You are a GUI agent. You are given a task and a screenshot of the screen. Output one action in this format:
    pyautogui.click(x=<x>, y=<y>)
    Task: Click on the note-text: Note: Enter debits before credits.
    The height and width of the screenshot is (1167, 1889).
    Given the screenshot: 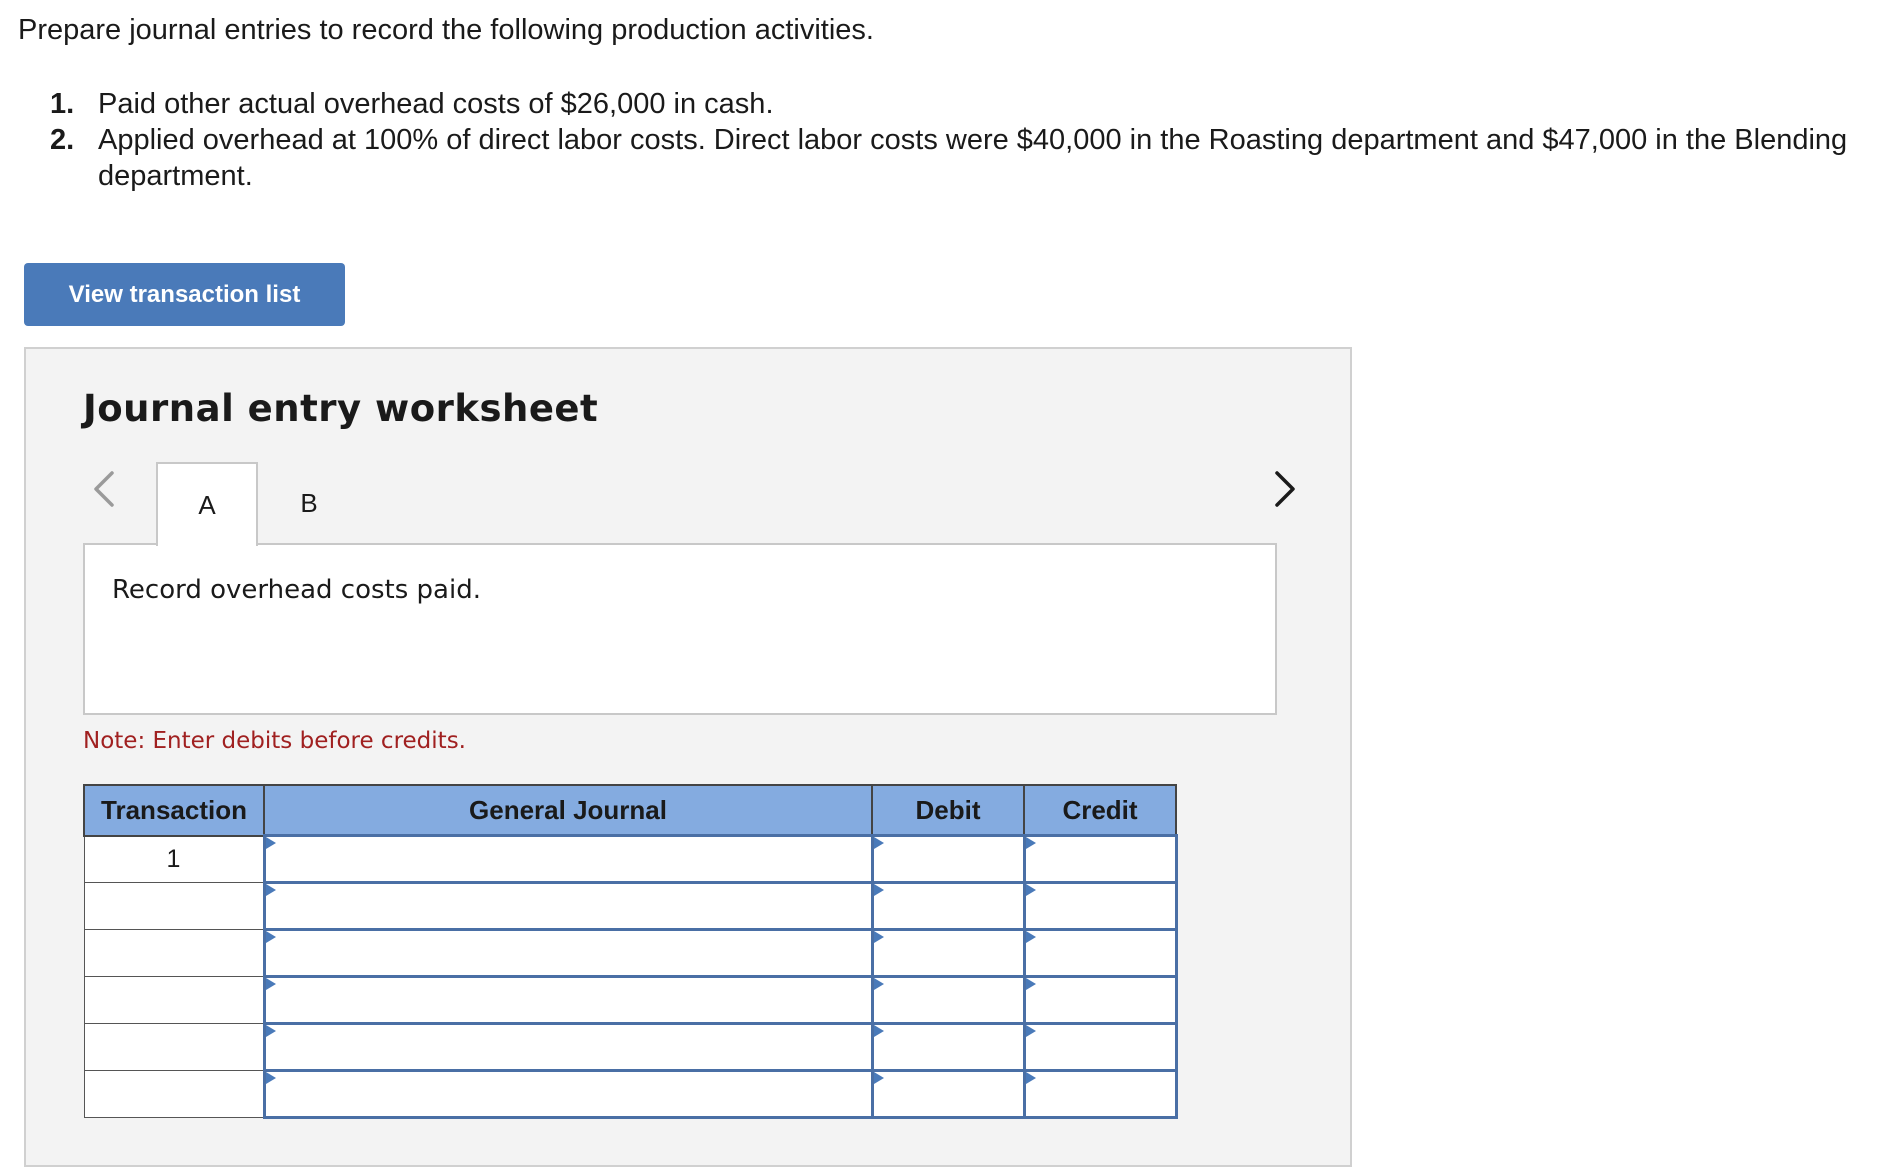 What is the action you would take?
    pyautogui.click(x=274, y=741)
    